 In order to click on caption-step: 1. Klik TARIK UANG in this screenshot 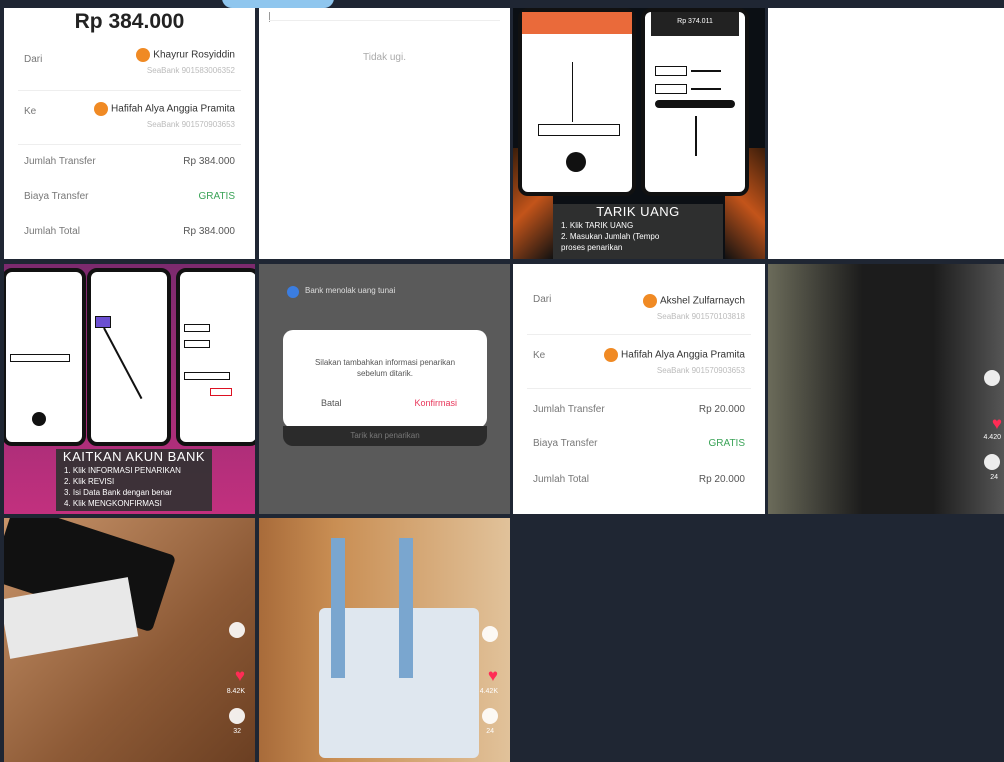, I will do `click(597, 225)`.